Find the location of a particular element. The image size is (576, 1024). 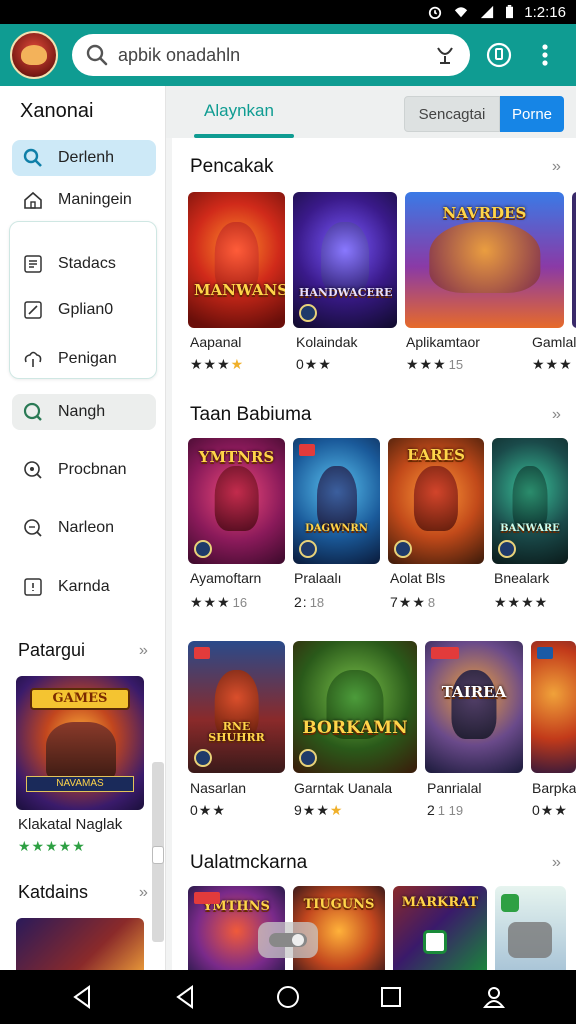

account-icon is located at coordinates (499, 55).